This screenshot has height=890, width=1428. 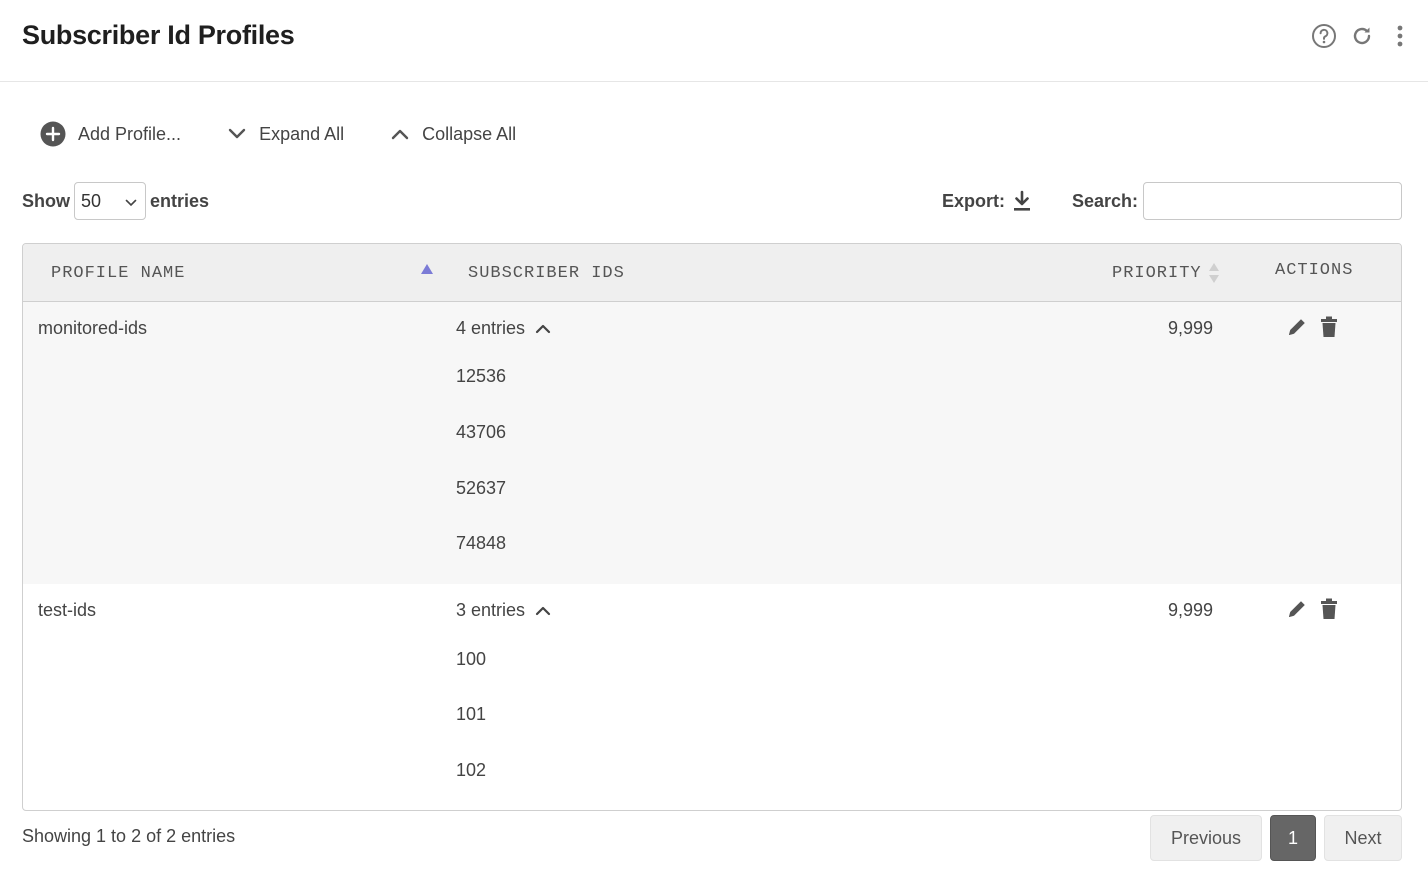 I want to click on pagination: Previous 1 Next, so click(x=1276, y=838).